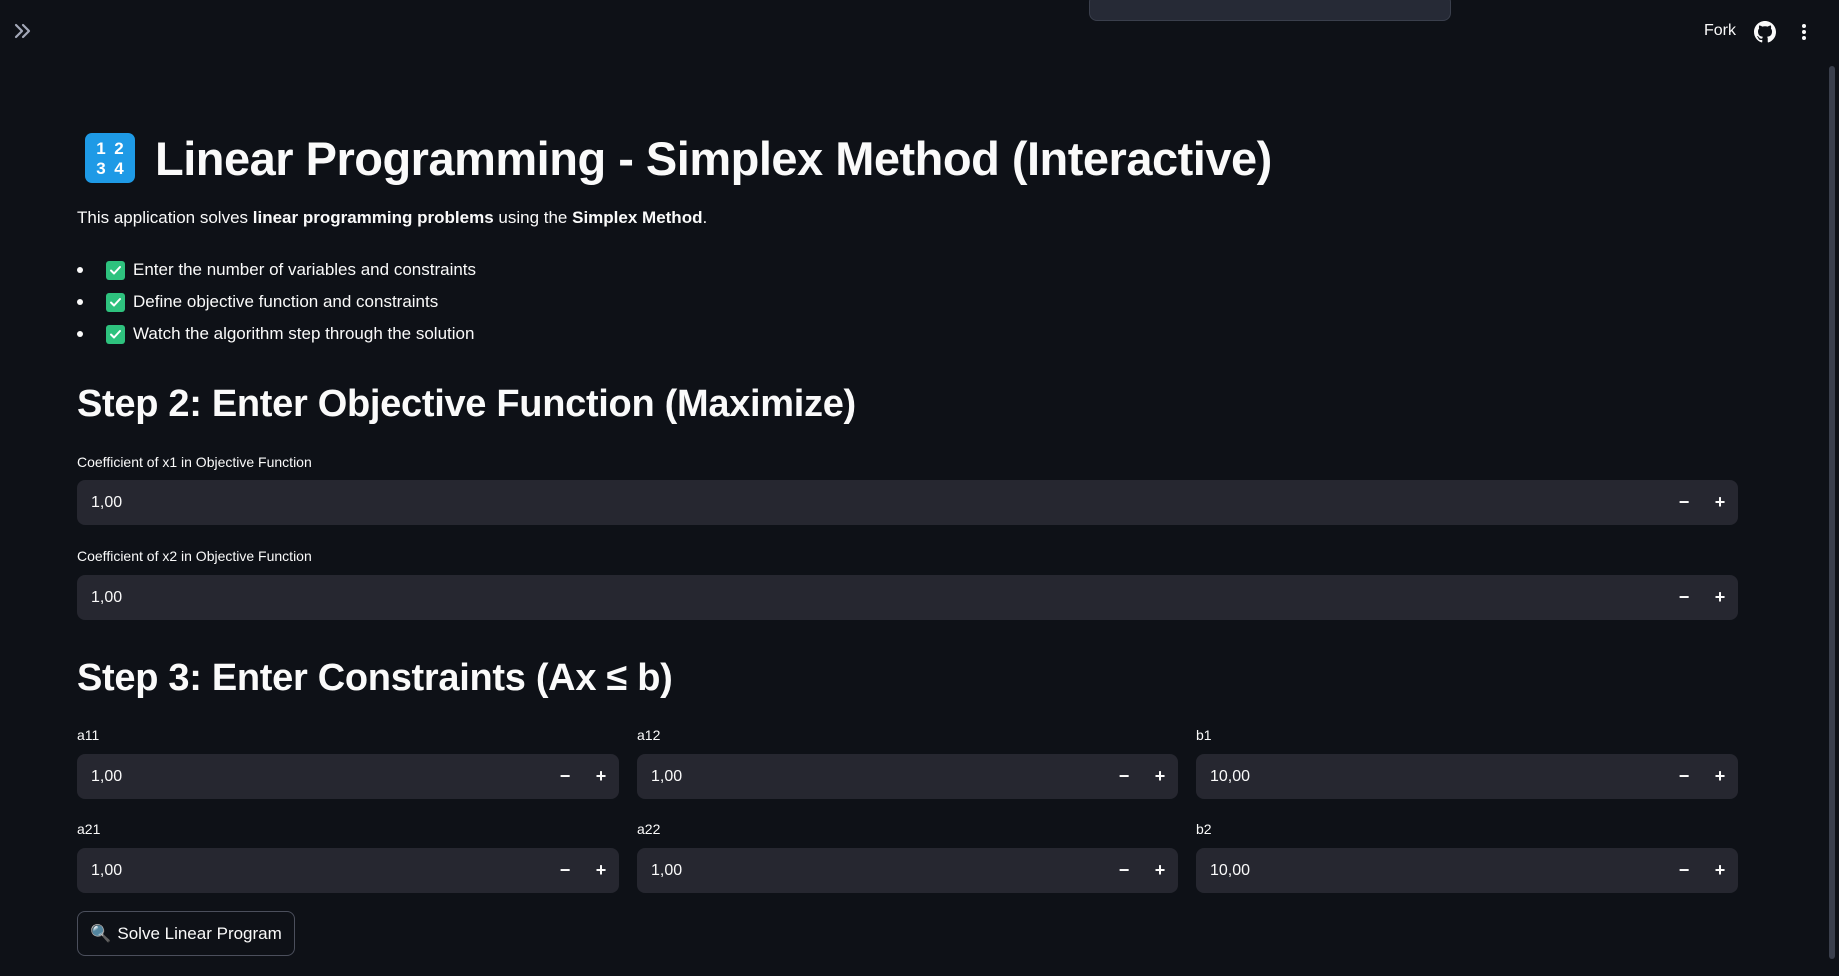  What do you see at coordinates (907, 502) in the screenshot?
I see `x1-coefficient-input: 1,00 − +` at bounding box center [907, 502].